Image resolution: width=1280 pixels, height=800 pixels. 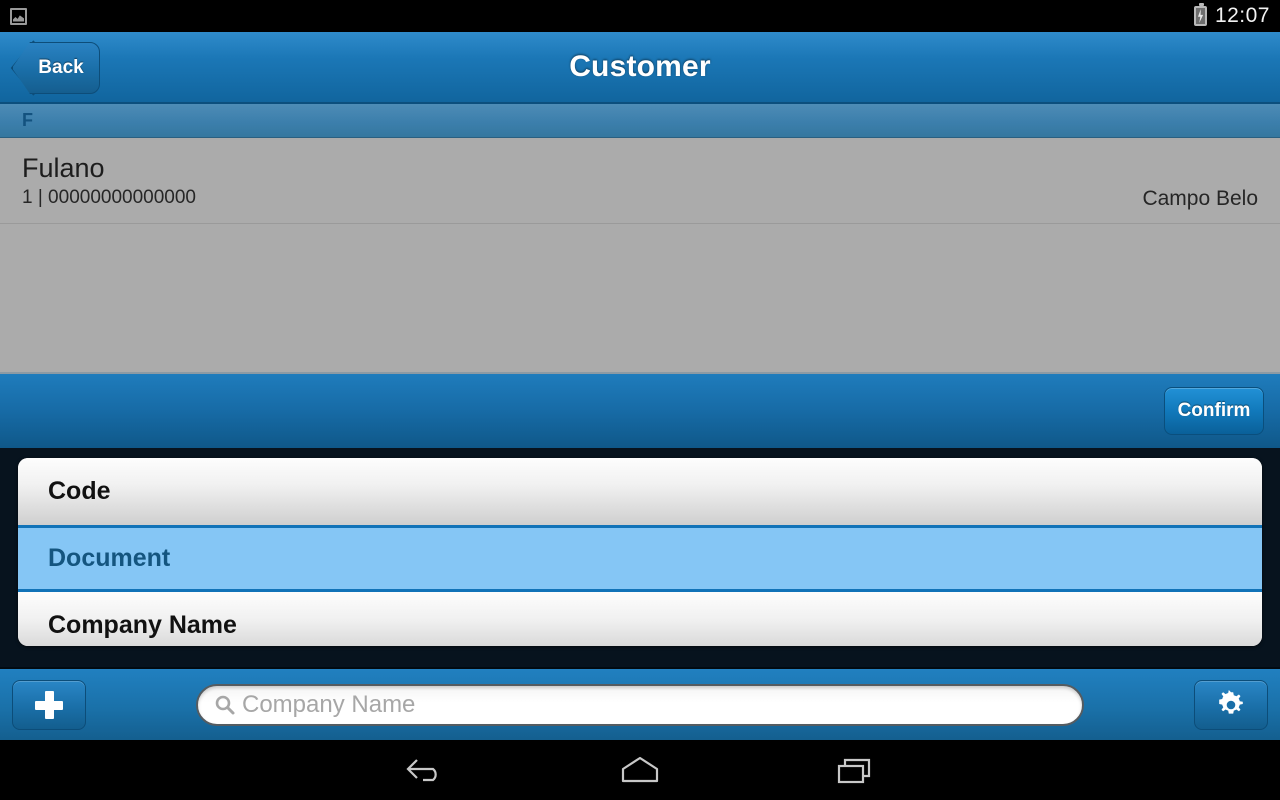 I want to click on dropdown-item-document: Document, so click(x=640, y=558).